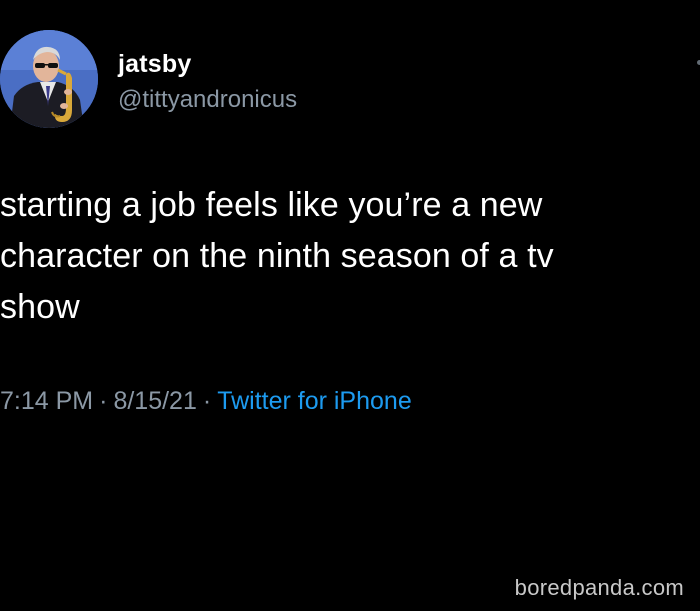 This screenshot has width=700, height=611. What do you see at coordinates (40, 307) in the screenshot?
I see `tweet-text-line: show` at bounding box center [40, 307].